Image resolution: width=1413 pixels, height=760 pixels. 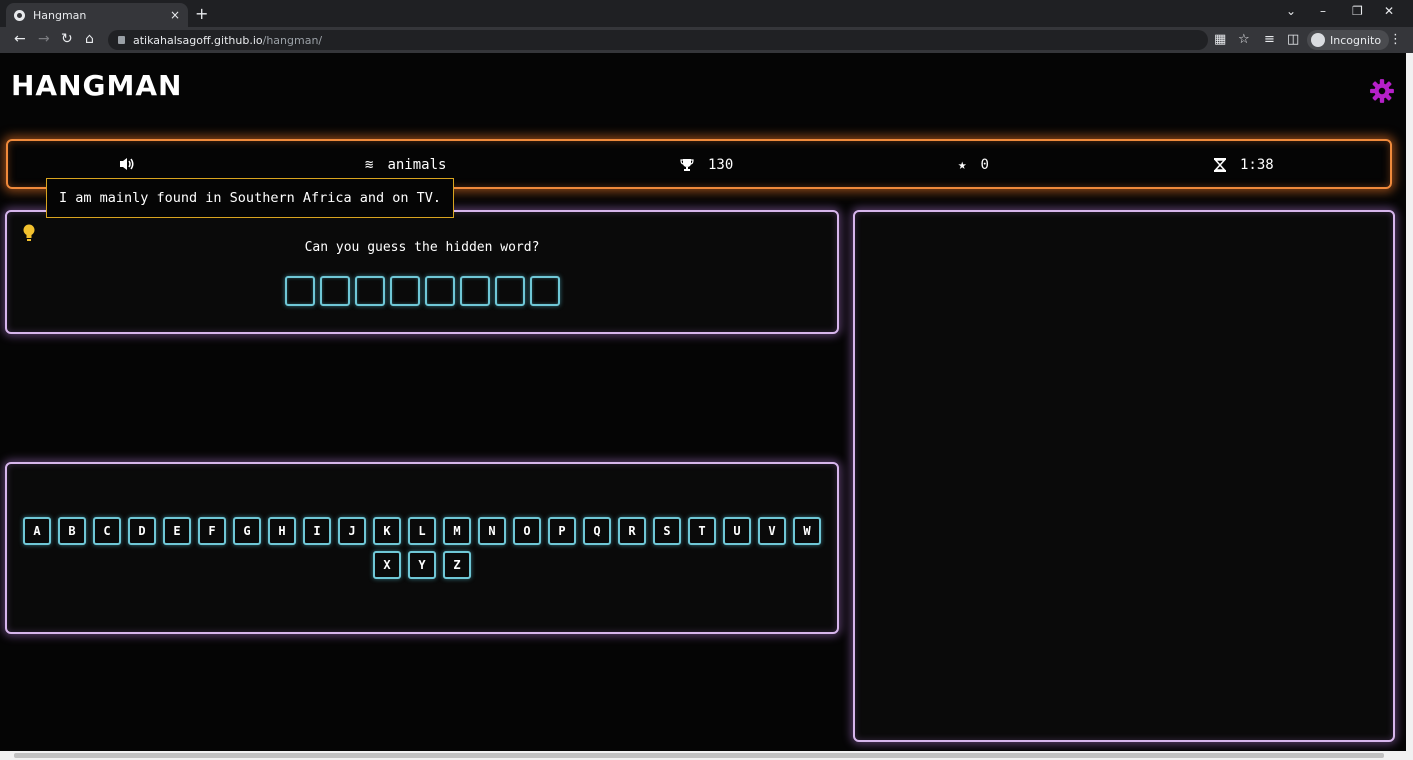 What do you see at coordinates (387, 531) in the screenshot?
I see `key-k: K` at bounding box center [387, 531].